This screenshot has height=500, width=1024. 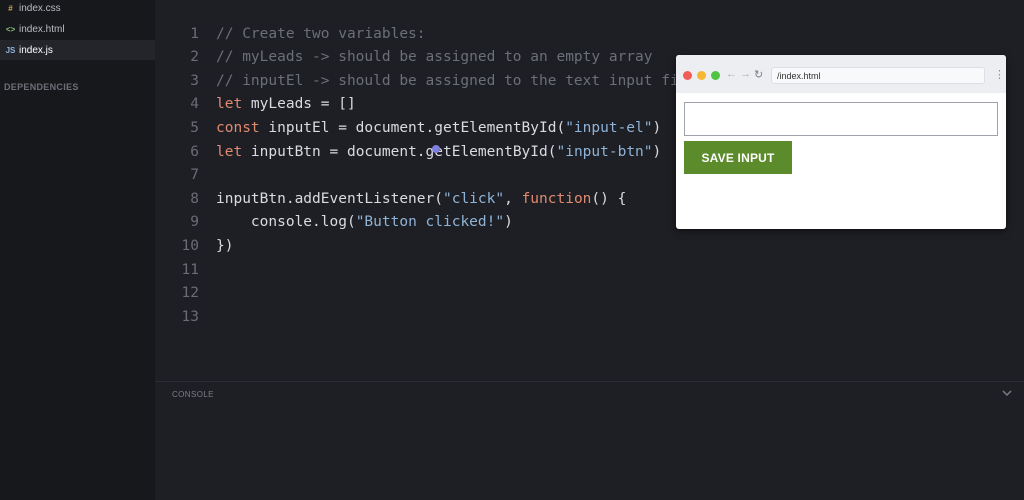 What do you see at coordinates (701, 75) in the screenshot?
I see `minimize-dot-icon` at bounding box center [701, 75].